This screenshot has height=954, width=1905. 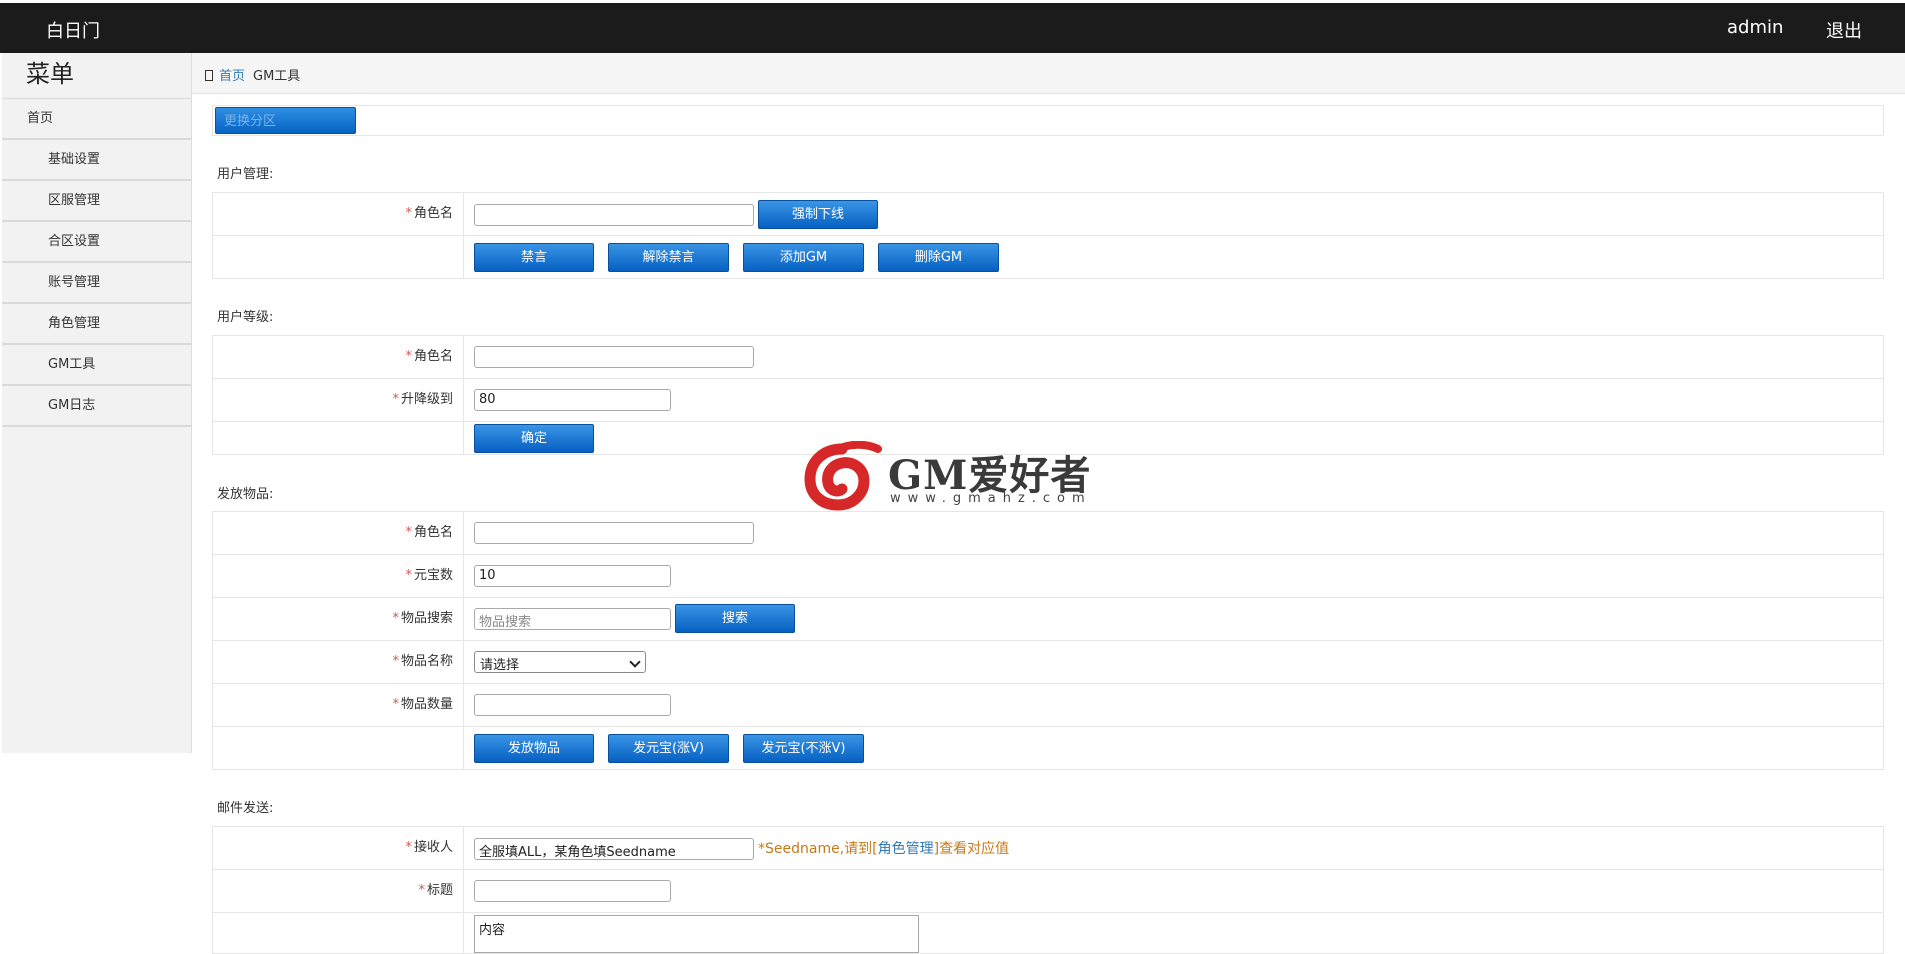 What do you see at coordinates (500, 665) in the screenshot?
I see `item-name-selected: 请选择` at bounding box center [500, 665].